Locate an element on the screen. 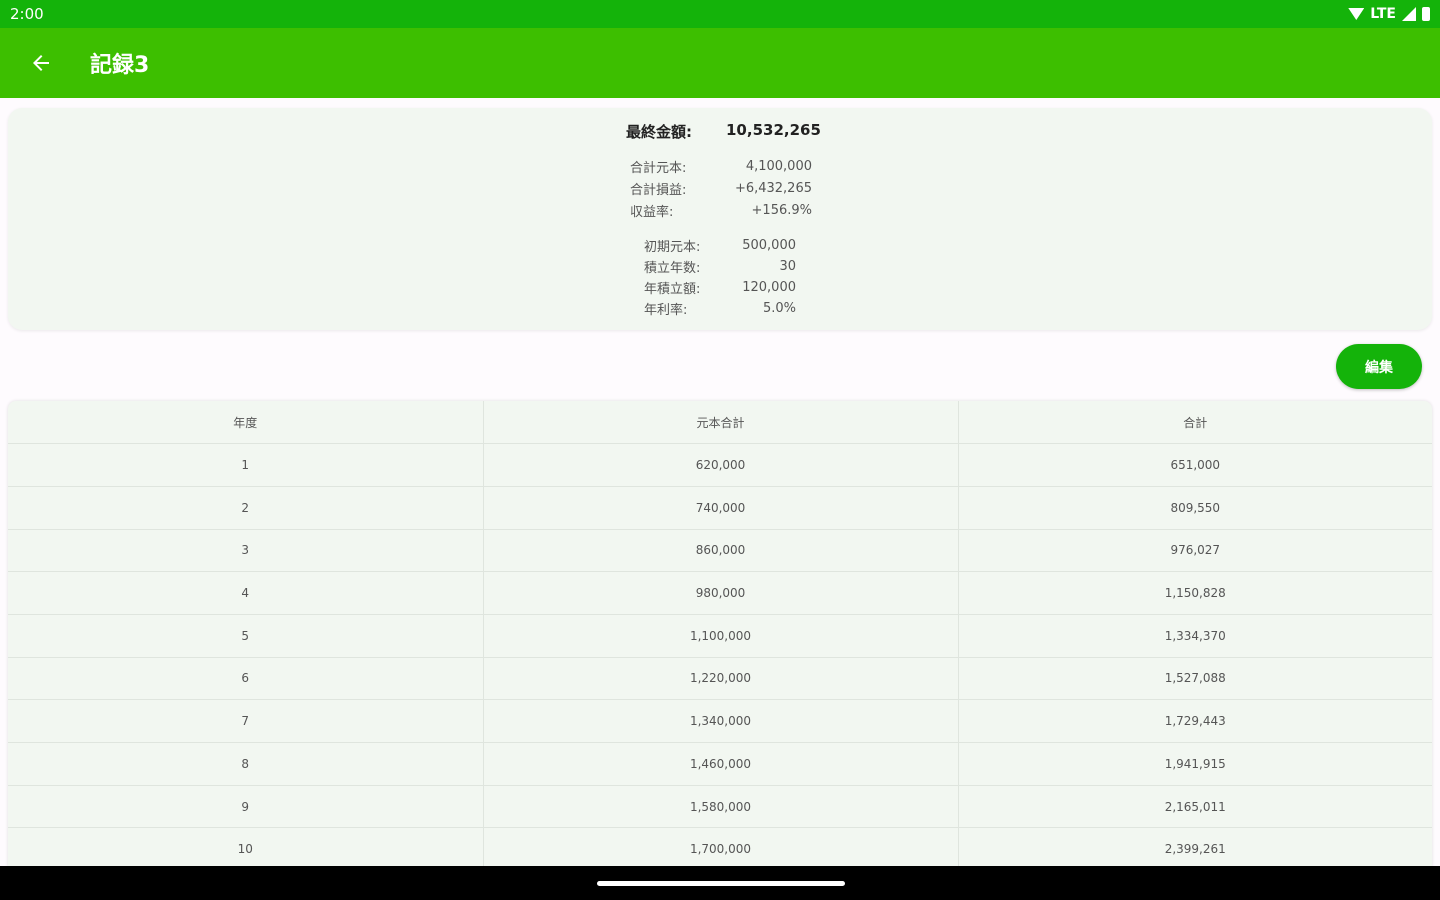  param-row: 初期元本: 500,000 is located at coordinates (720, 245).